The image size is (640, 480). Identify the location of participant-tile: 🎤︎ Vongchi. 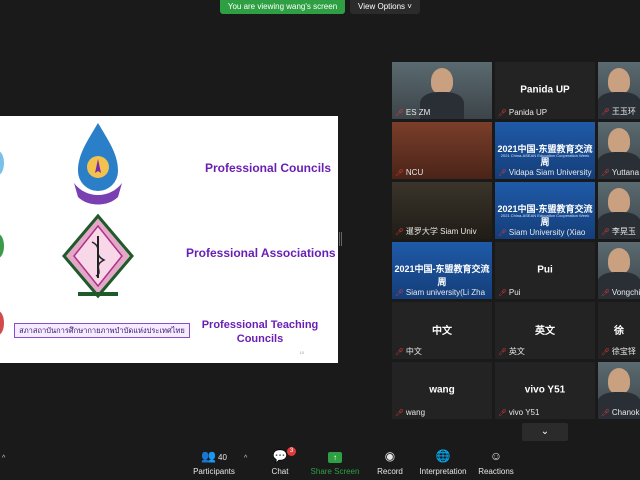
(619, 270).